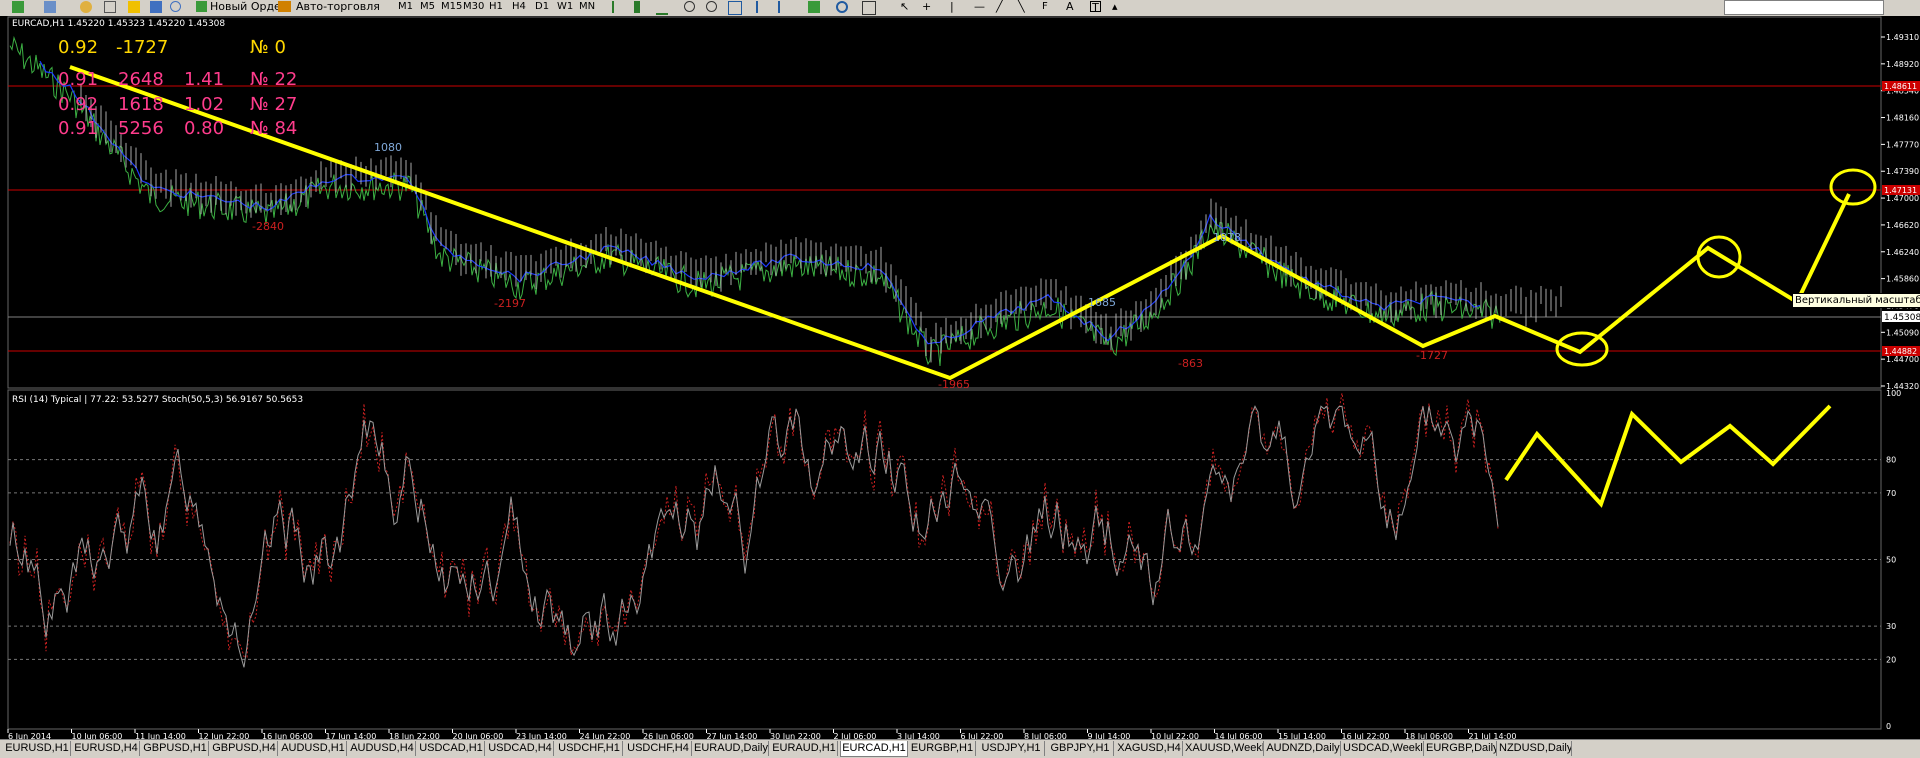 The image size is (1920, 758). What do you see at coordinates (1024, 7) in the screenshot?
I see `channel-icon: ╲` at bounding box center [1024, 7].